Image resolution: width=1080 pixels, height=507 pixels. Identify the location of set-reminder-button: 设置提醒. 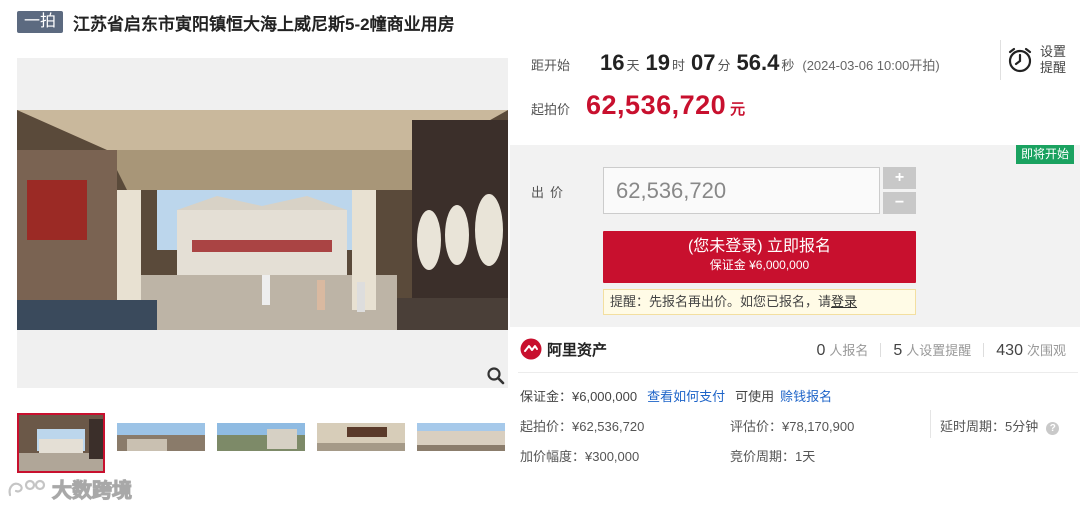
(1036, 60).